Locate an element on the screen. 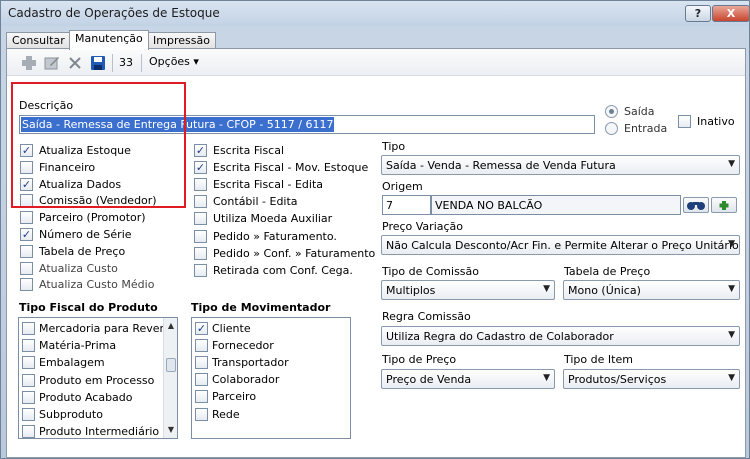 The height and width of the screenshot is (459, 750). tabela-preco-select: Mono (Única) ▼ is located at coordinates (651, 290).